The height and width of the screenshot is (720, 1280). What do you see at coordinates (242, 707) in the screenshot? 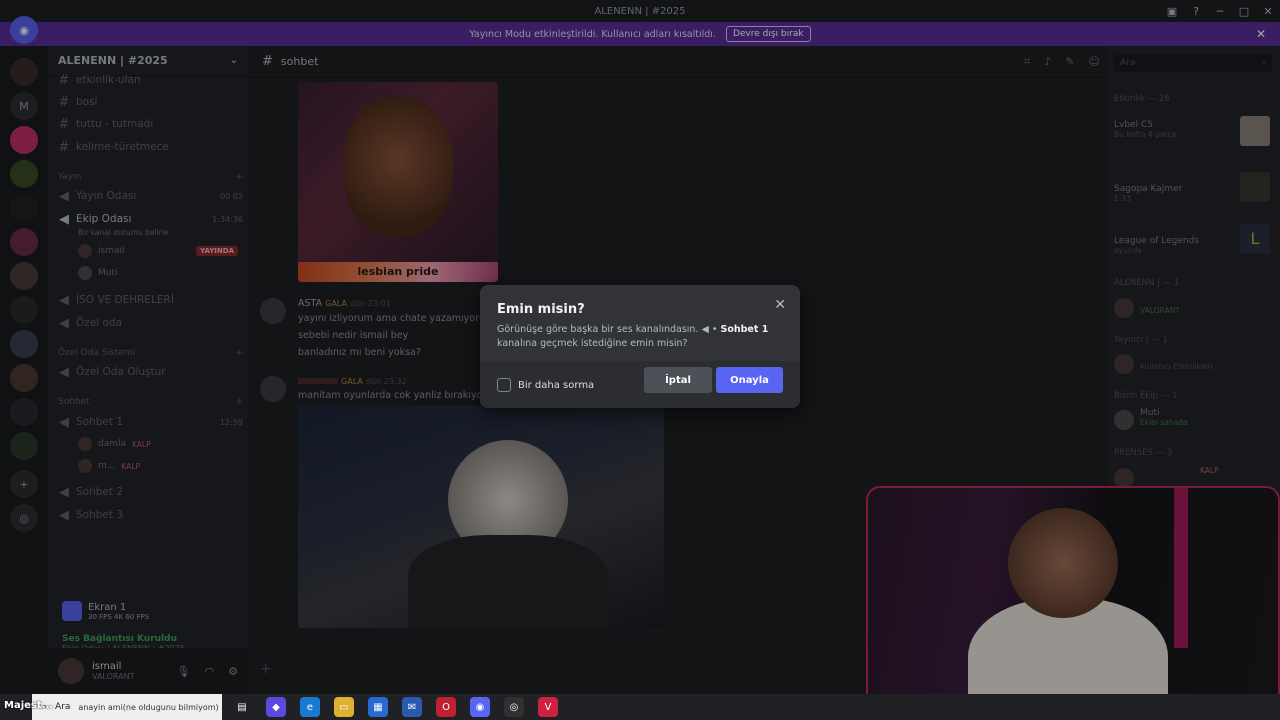
I see `task-view-icon: ▤` at bounding box center [242, 707].